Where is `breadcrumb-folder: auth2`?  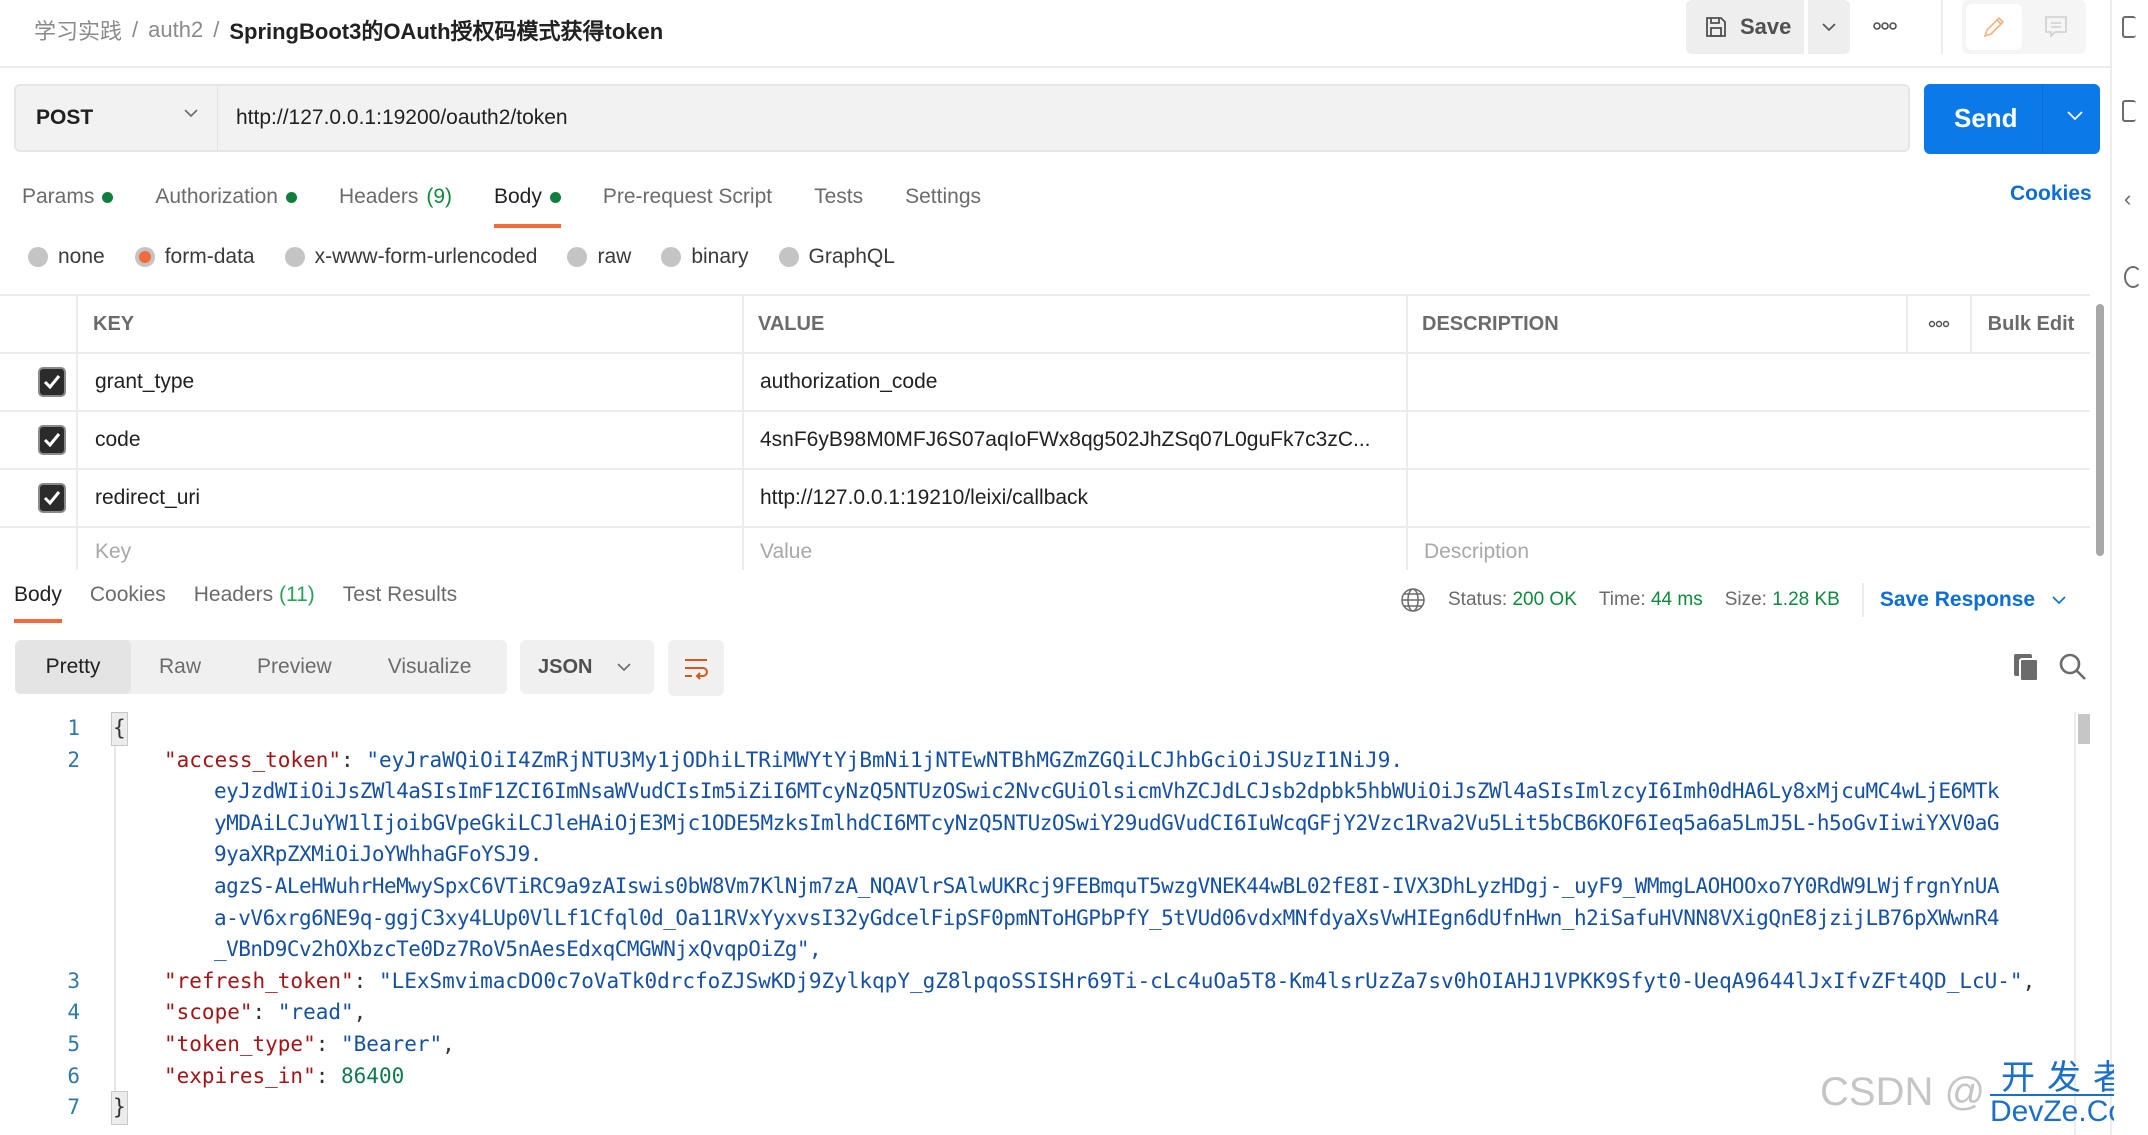
breadcrumb-folder: auth2 is located at coordinates (175, 30).